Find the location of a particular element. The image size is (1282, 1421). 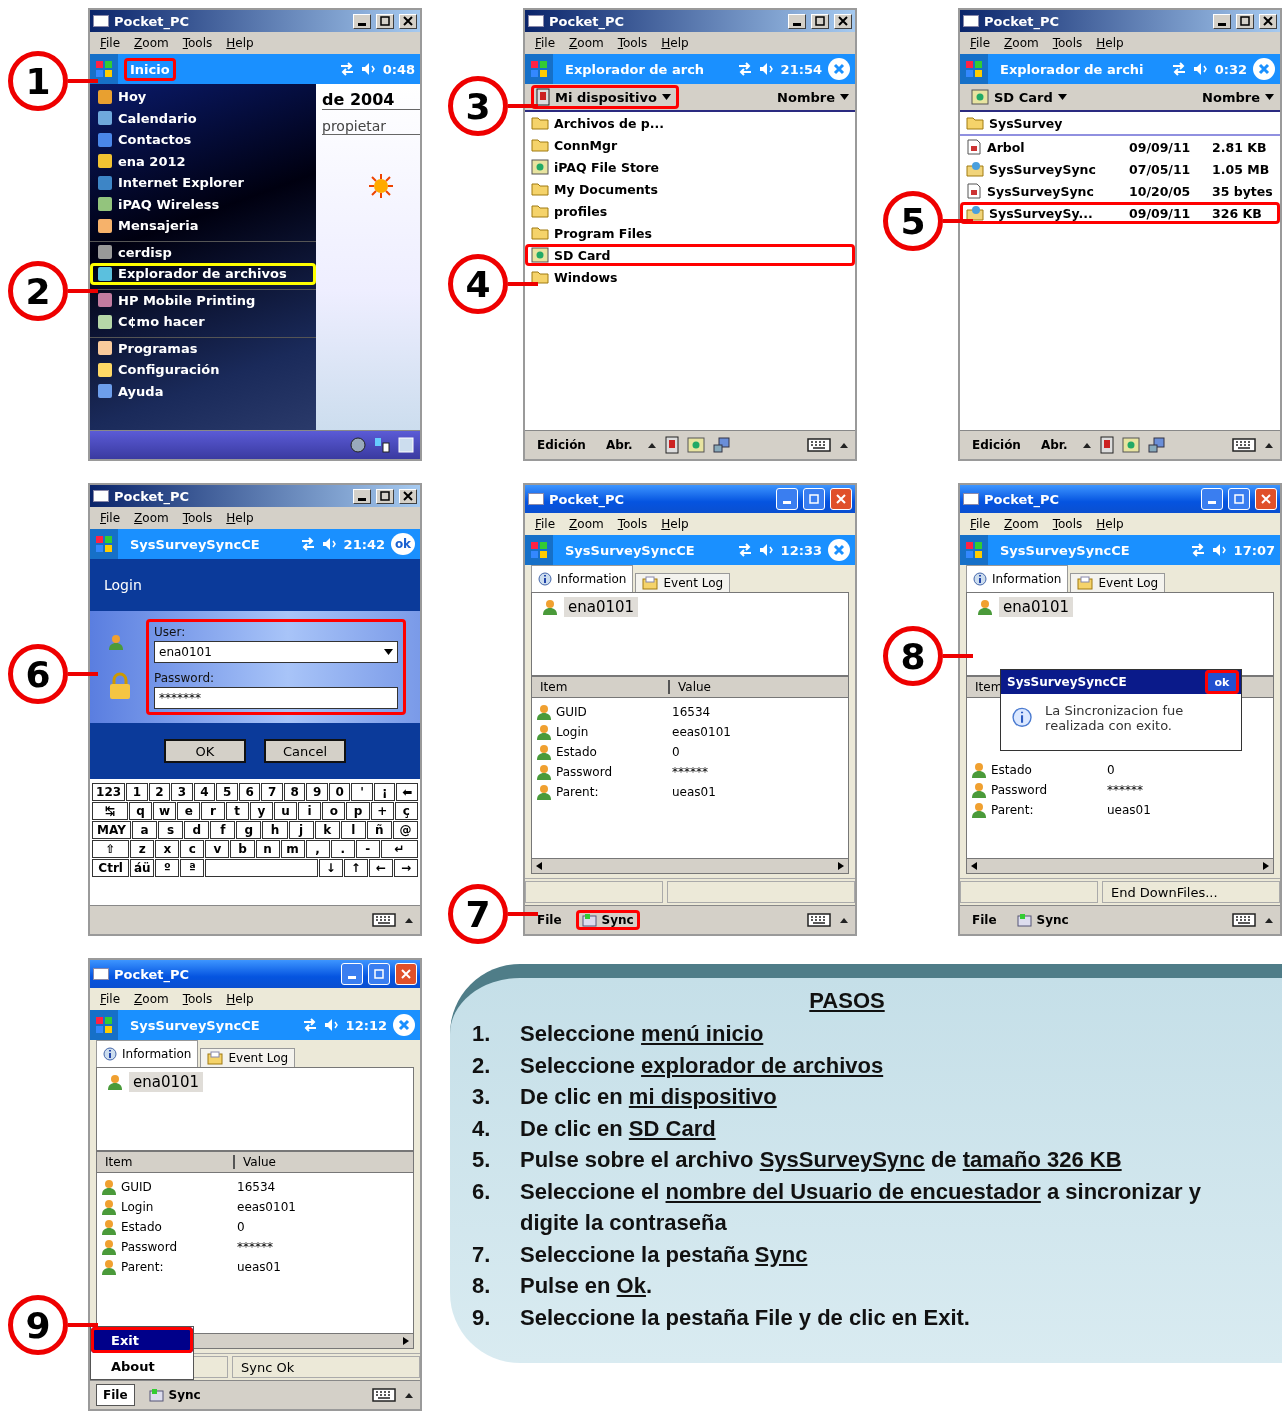

ok-button: ok is located at coordinates (403, 544).